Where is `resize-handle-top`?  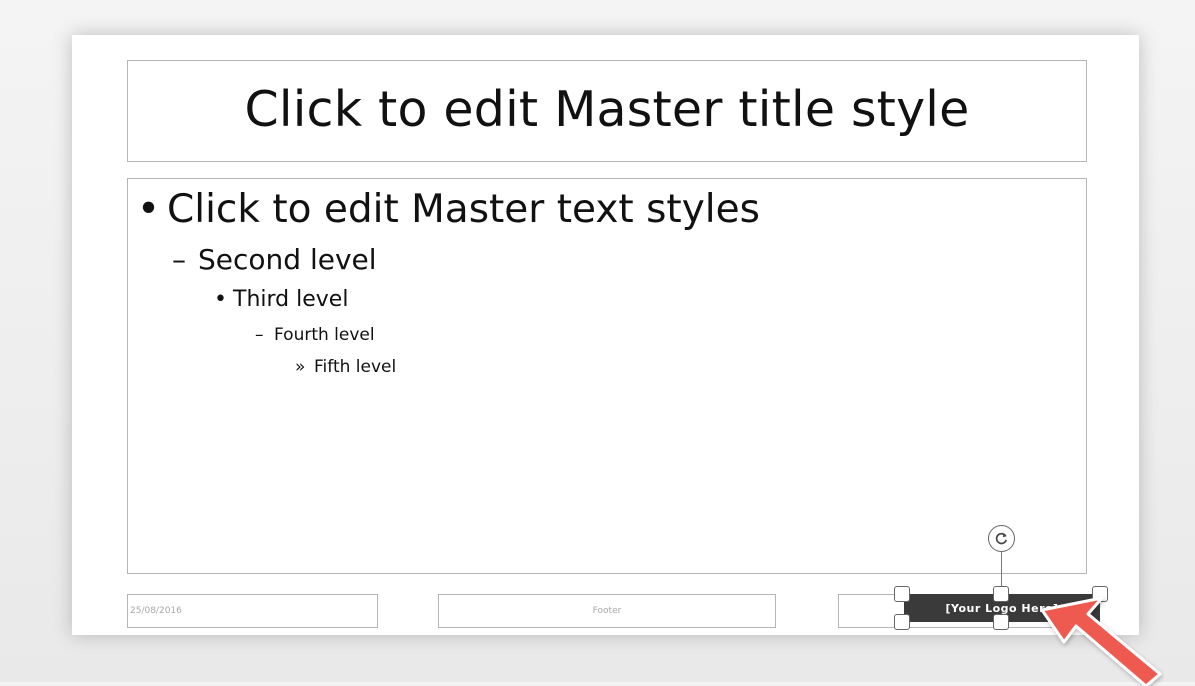
resize-handle-top is located at coordinates (1001, 594).